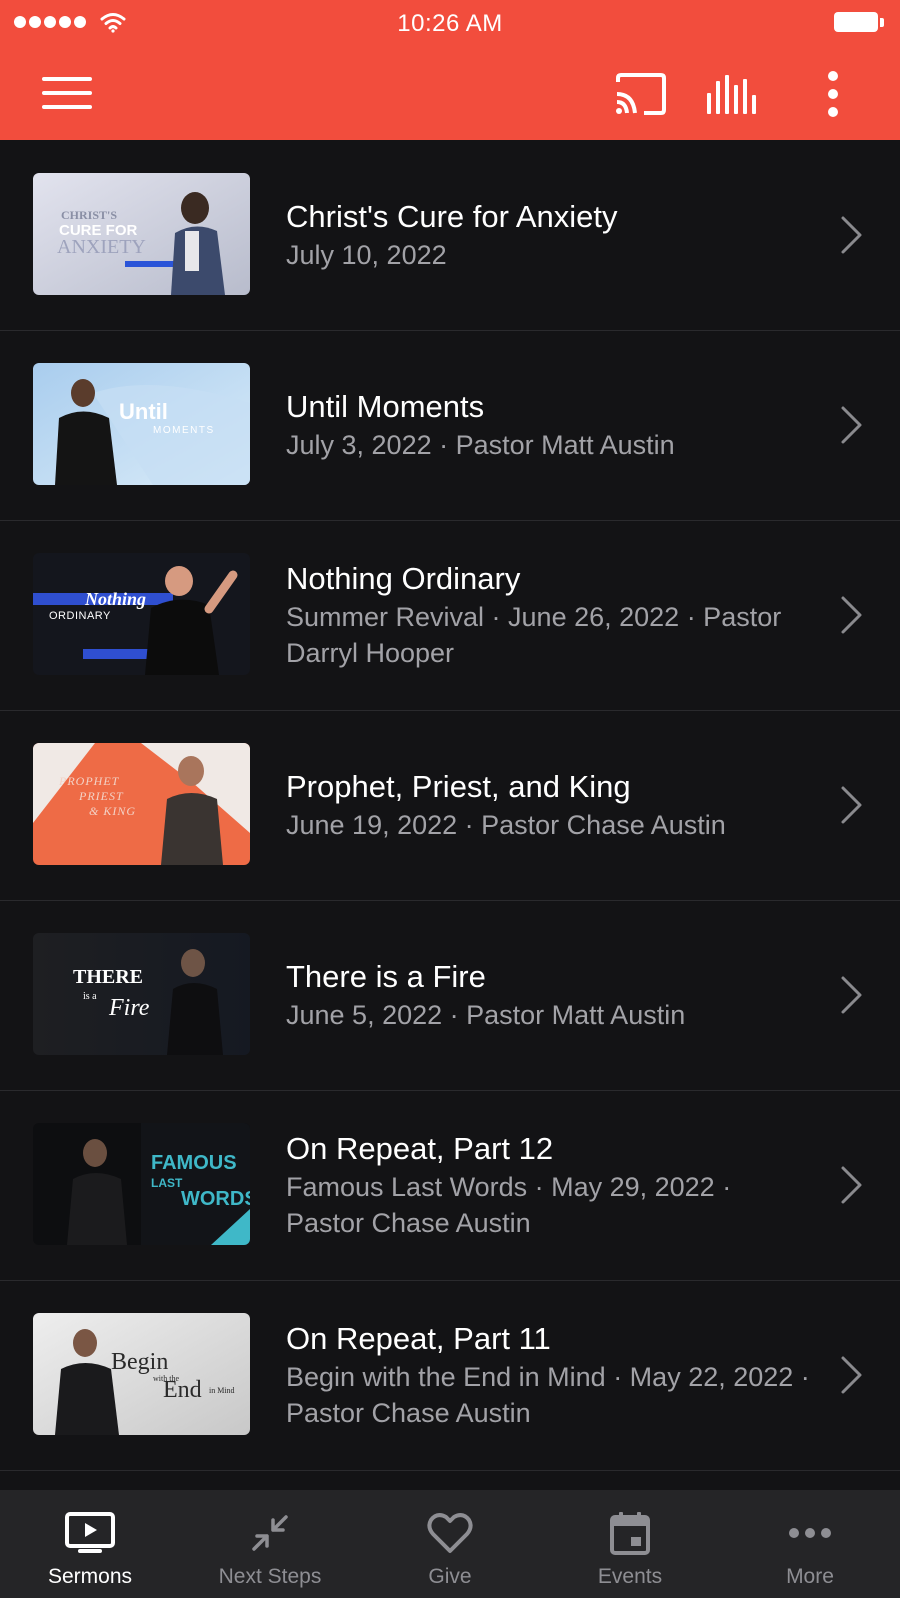  Describe the element at coordinates (506, 825) in the screenshot. I see `sermon-subtitle: June 19, 2022 · Pastor Chase Austin` at that location.